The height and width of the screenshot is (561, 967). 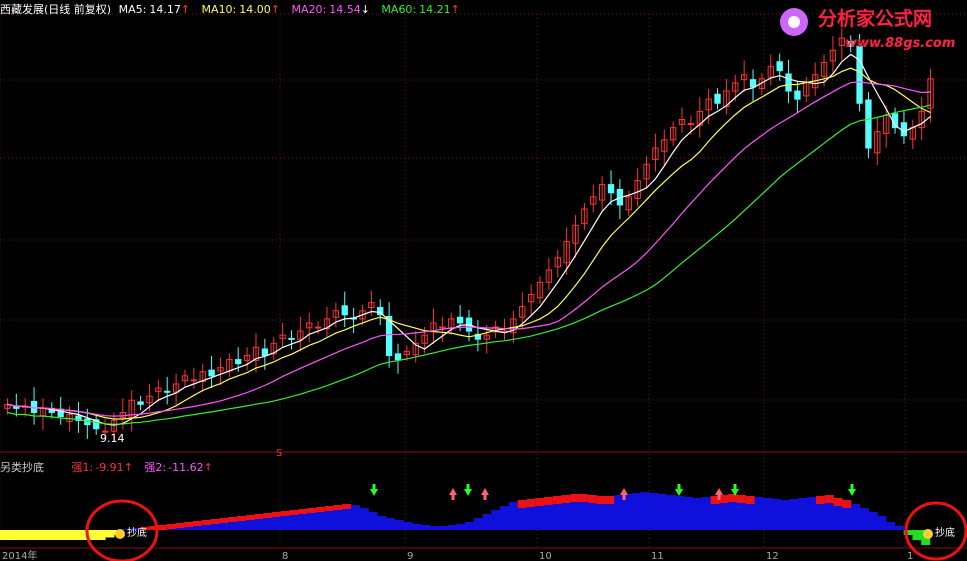 I want to click on x-axis-label: 10, so click(x=545, y=556).